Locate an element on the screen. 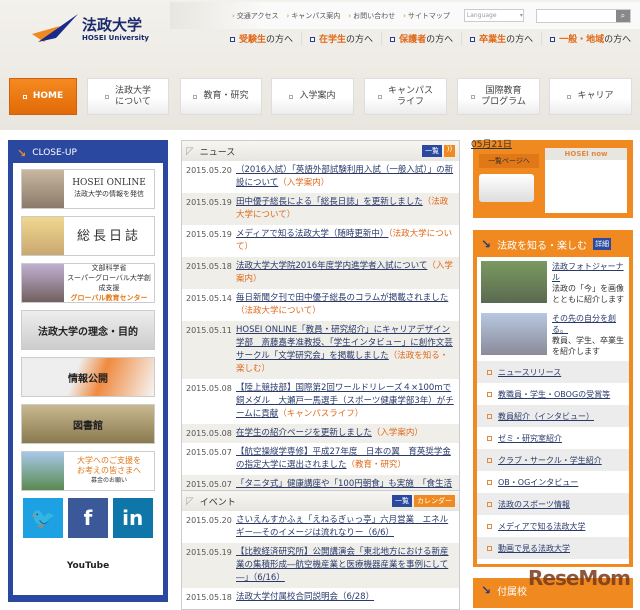 The height and width of the screenshot is (610, 640). nav-label: 入学案内 is located at coordinates (317, 96).